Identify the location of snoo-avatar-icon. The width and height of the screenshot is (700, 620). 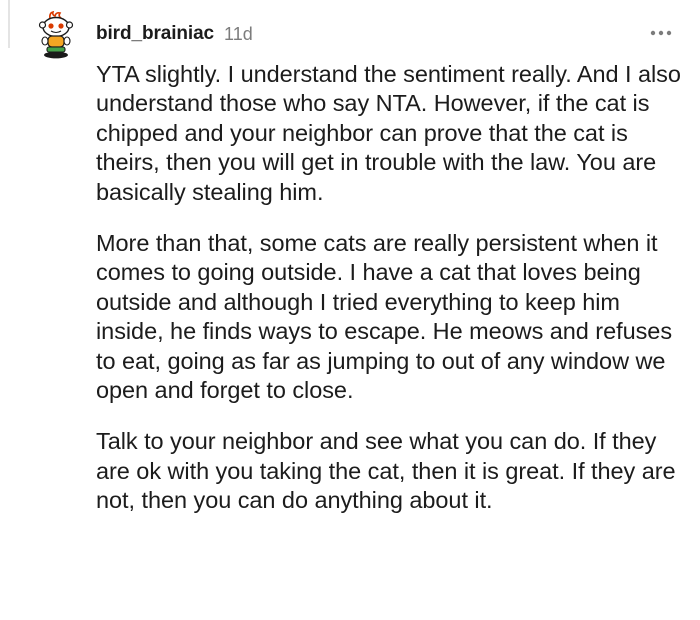
(56, 36).